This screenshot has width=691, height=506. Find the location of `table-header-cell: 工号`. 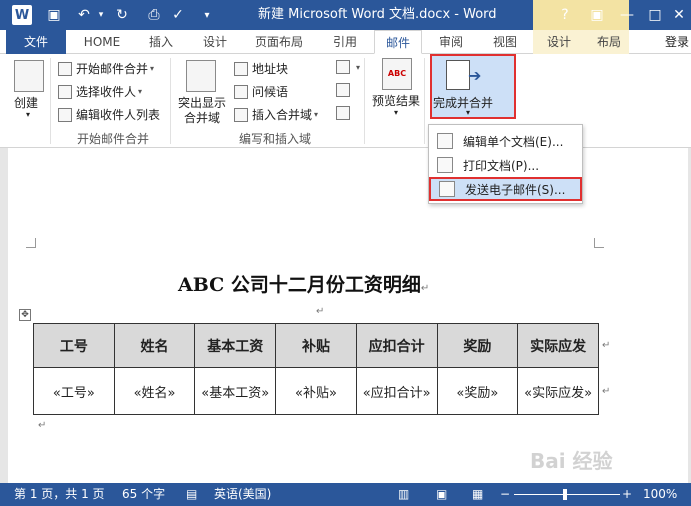

table-header-cell: 工号 is located at coordinates (74, 345).